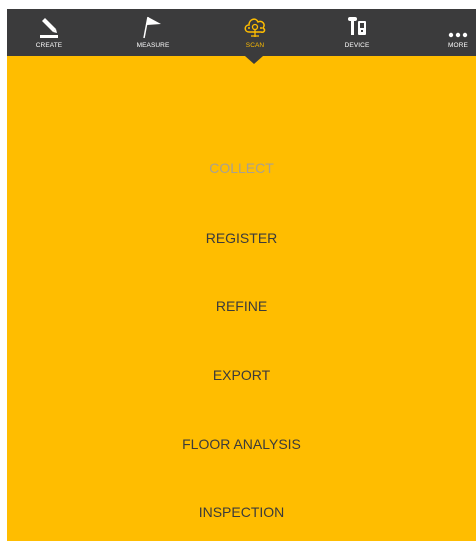  Describe the element at coordinates (241, 168) in the screenshot. I see `menu-item-collect: COLLECT` at that location.